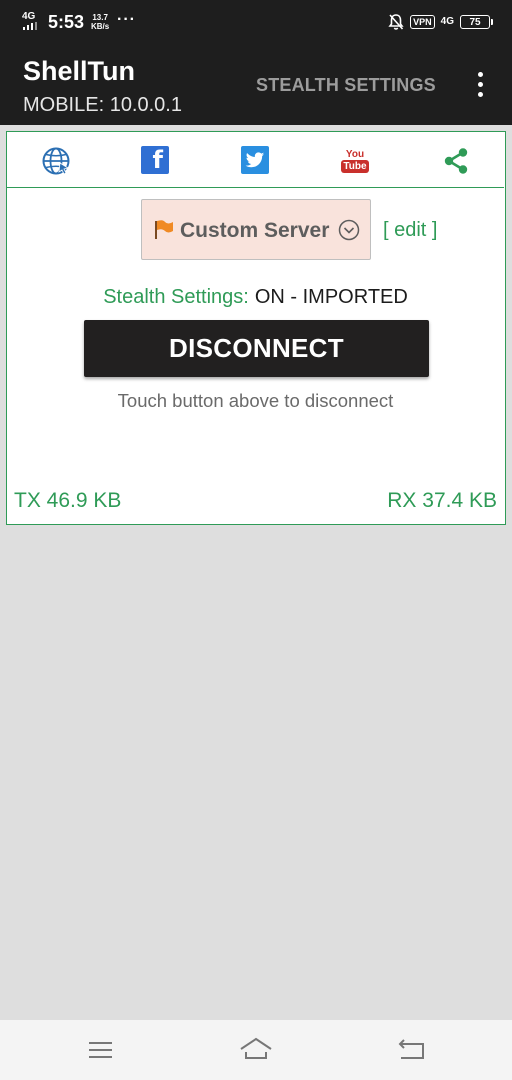 The image size is (512, 1080). What do you see at coordinates (100, 26) in the screenshot?
I see `speed-unit: KB/s` at bounding box center [100, 26].